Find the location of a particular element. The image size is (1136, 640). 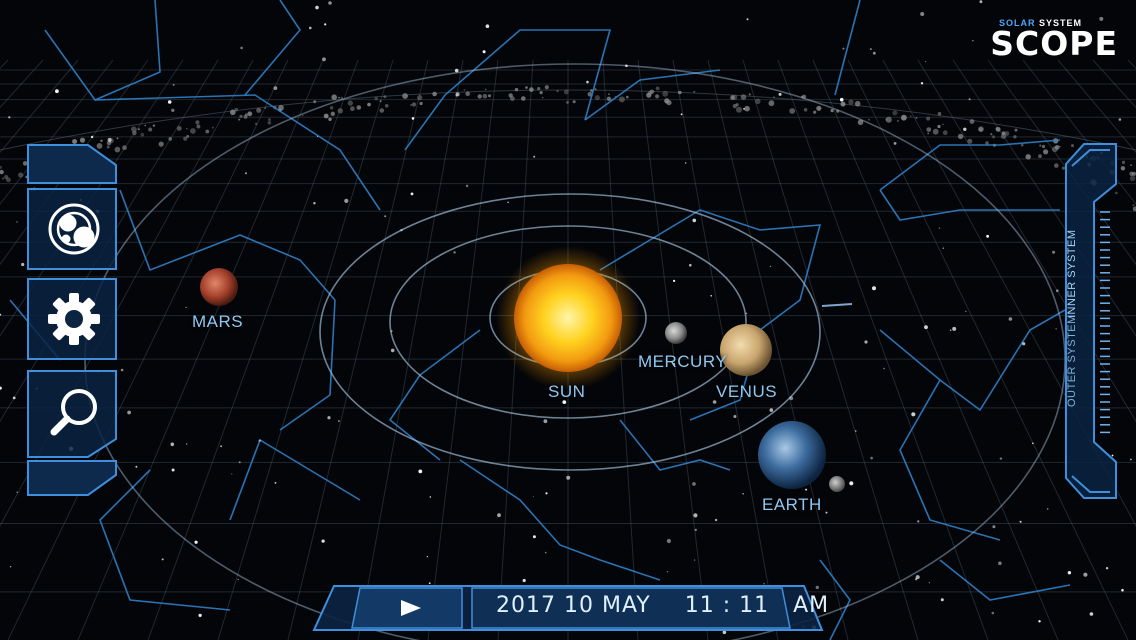

date-value: 2017 10 MAY is located at coordinates (573, 605).